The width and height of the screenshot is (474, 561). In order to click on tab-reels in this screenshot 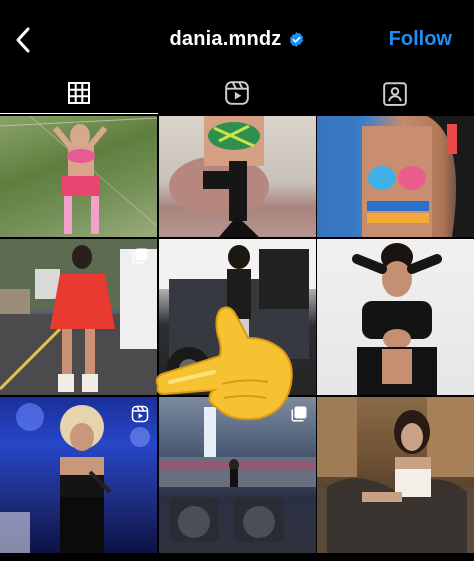, I will do `click(237, 93)`.